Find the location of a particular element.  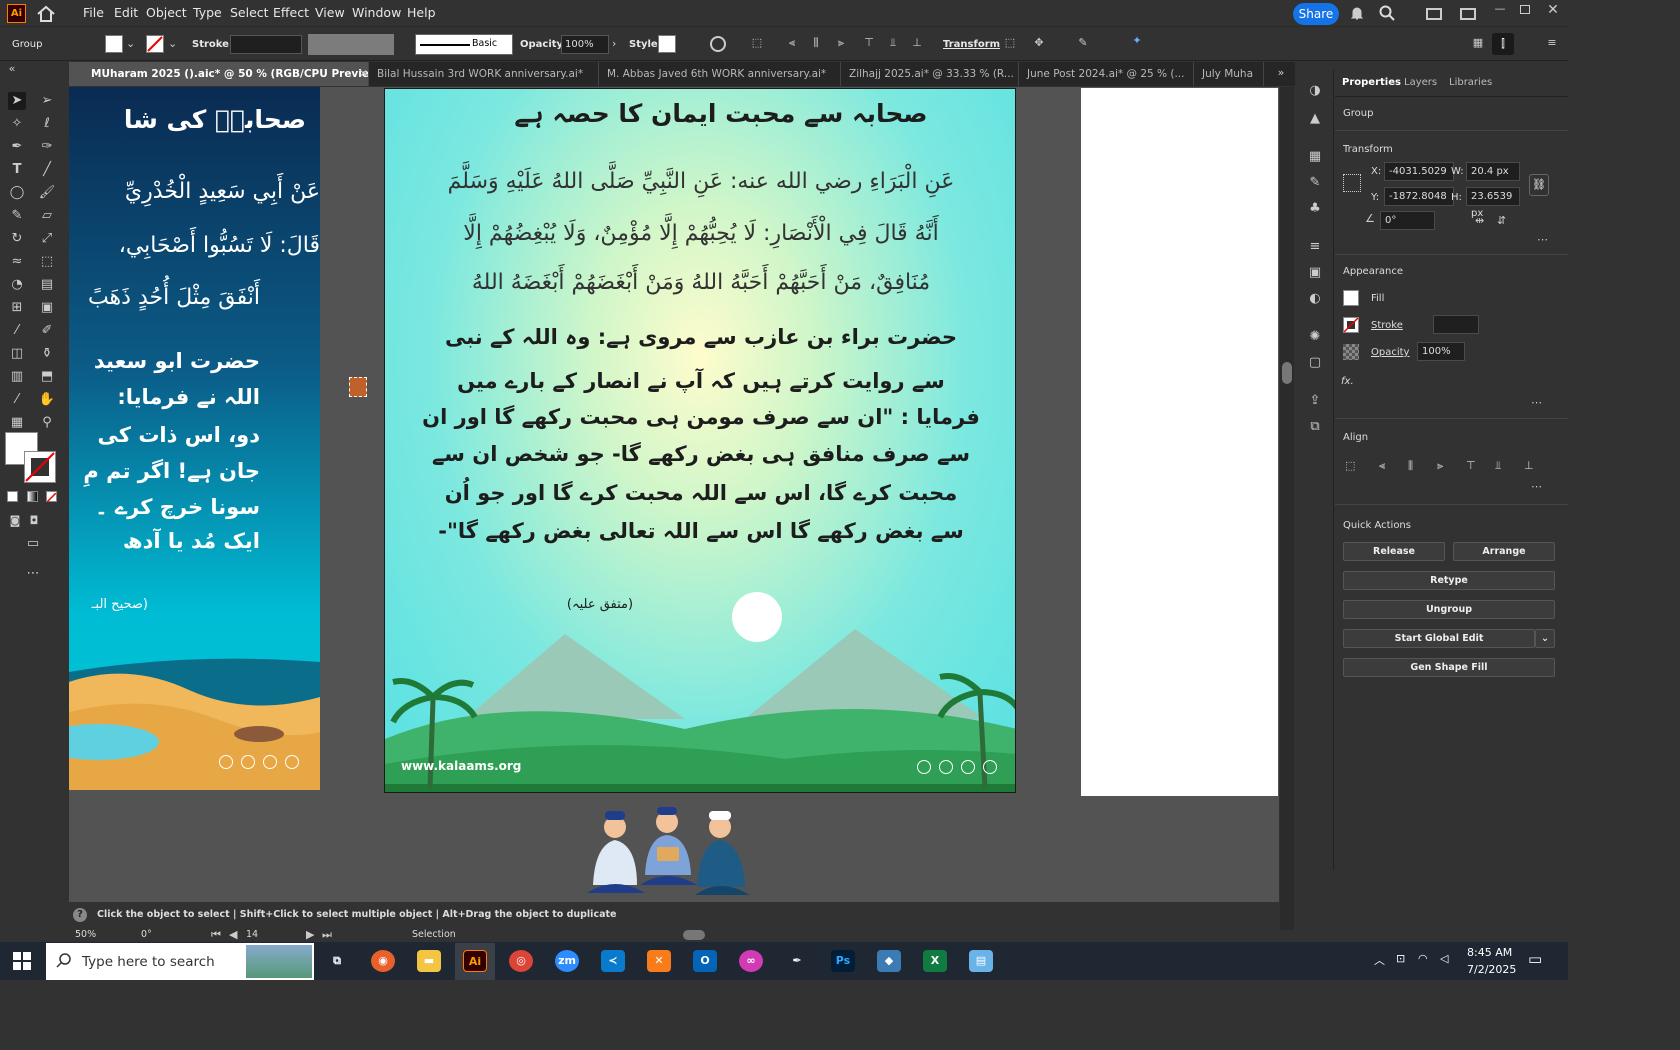

workspace-icon is located at coordinates (1468, 14).